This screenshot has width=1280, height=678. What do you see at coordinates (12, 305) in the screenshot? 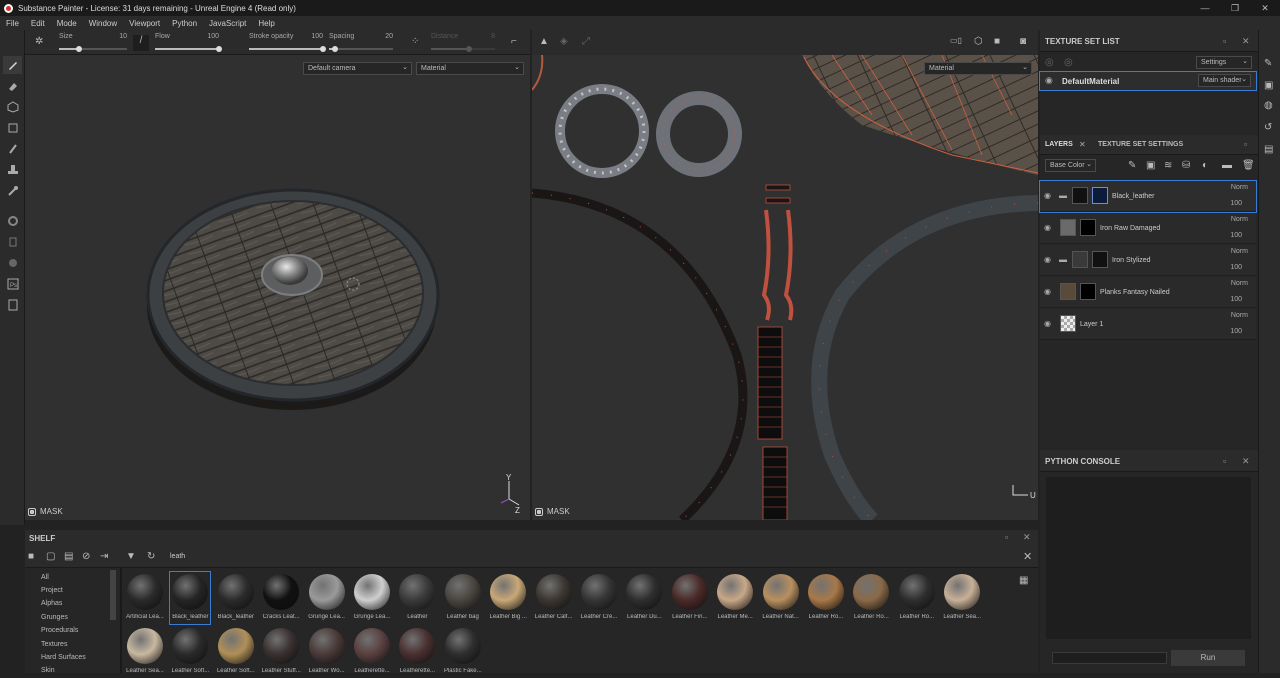
I see `document-icon` at bounding box center [12, 305].